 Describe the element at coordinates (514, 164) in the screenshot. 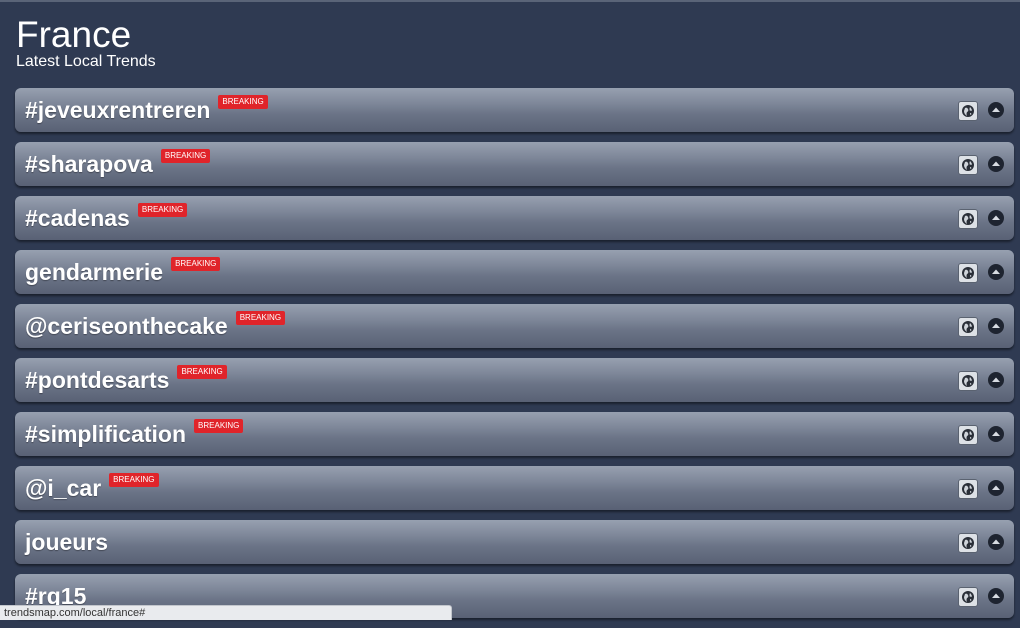

I see `trend-row: #sharapova BREAKING` at that location.